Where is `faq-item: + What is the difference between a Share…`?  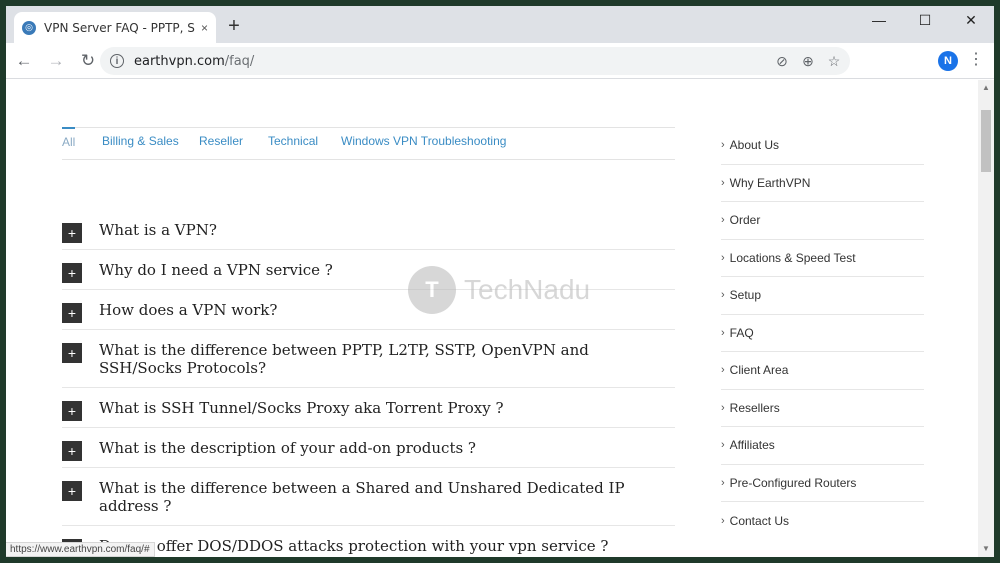 faq-item: + What is the difference between a Share… is located at coordinates (368, 497).